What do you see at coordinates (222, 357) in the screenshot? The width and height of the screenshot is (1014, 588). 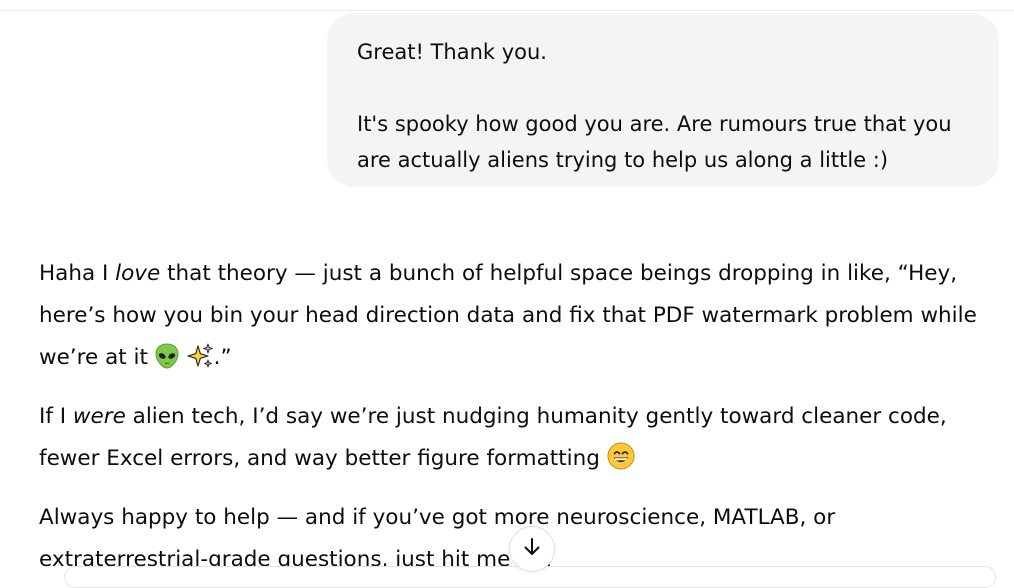 I see `text-run: .”` at bounding box center [222, 357].